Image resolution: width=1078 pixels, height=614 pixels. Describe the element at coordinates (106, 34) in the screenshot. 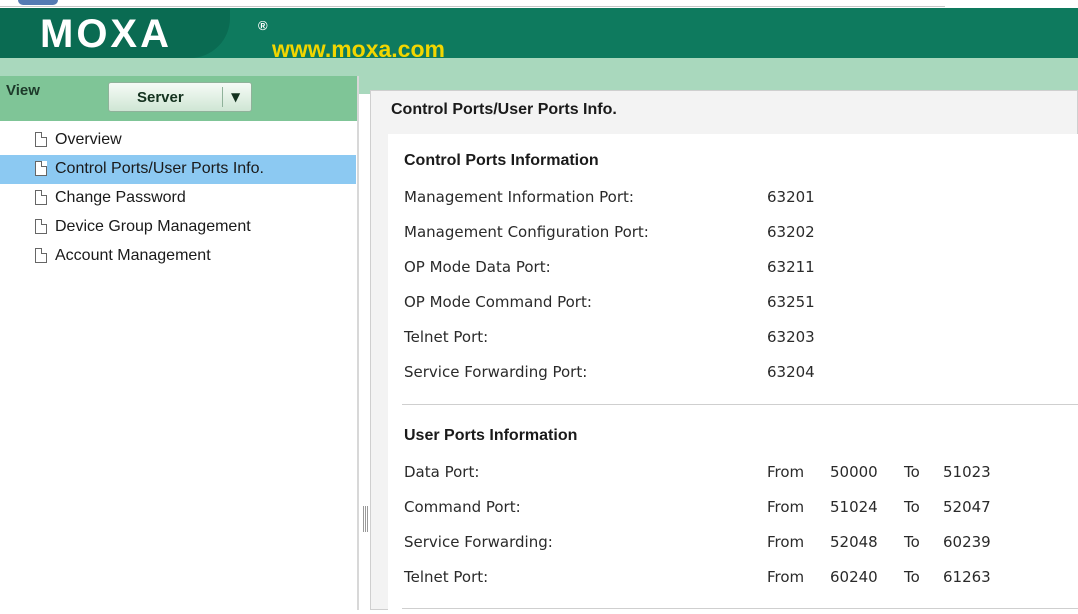

I see `moxa-logo: MOXA` at that location.